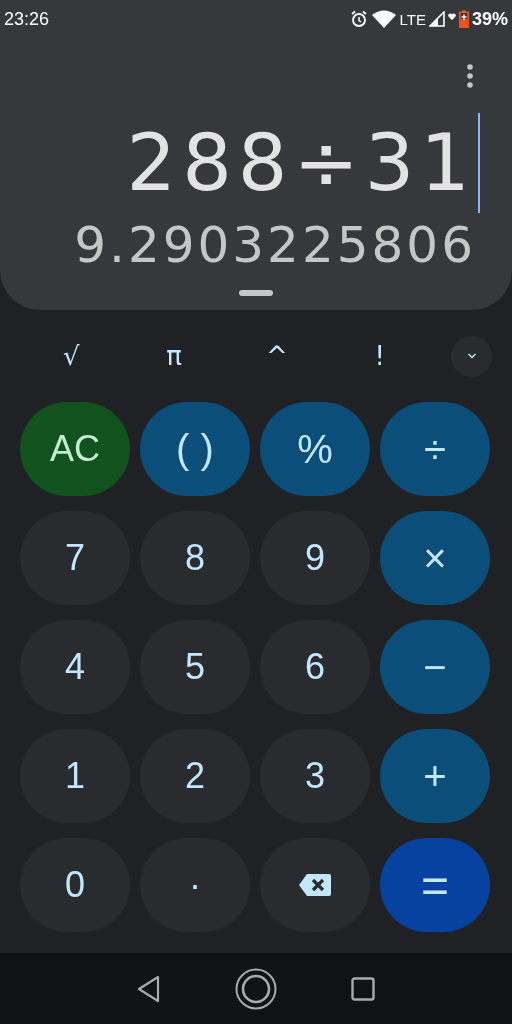 This screenshot has height=1024, width=512. Describe the element at coordinates (275, 245) in the screenshot. I see `result-text: 9.2903225806` at that location.